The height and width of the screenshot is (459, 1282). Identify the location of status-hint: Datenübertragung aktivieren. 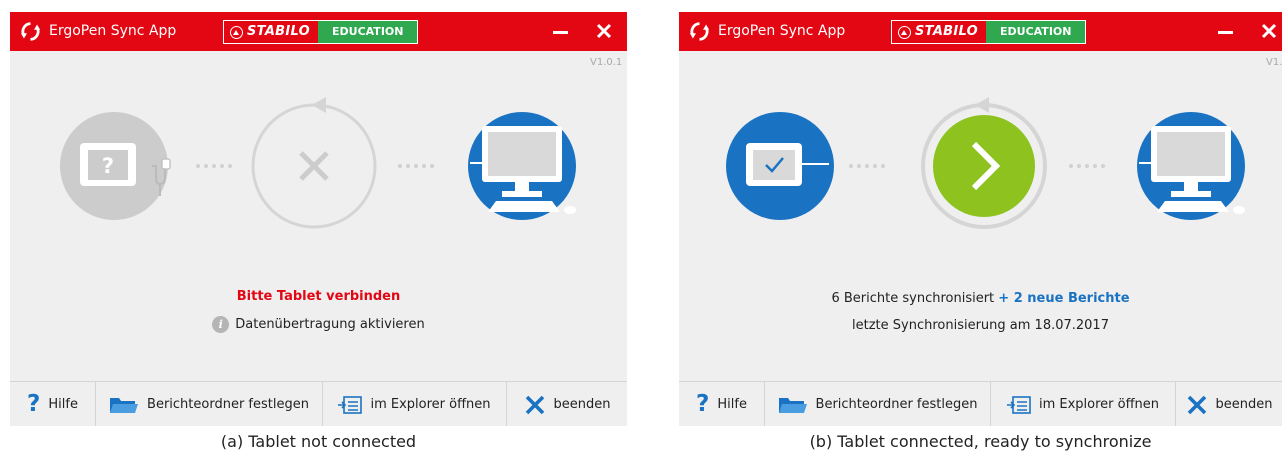
(330, 324).